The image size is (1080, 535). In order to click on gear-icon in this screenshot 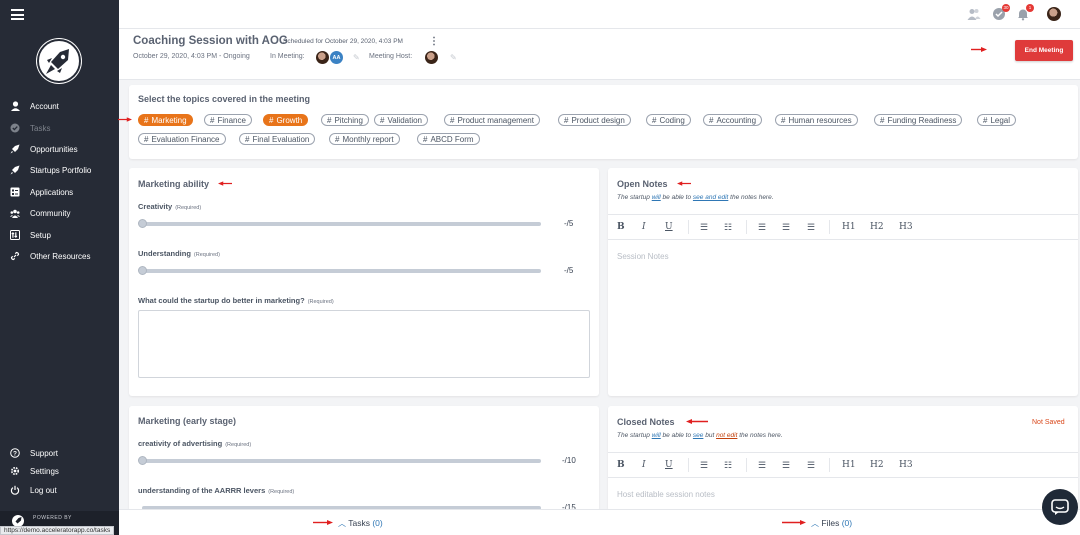, I will do `click(15, 471)`.